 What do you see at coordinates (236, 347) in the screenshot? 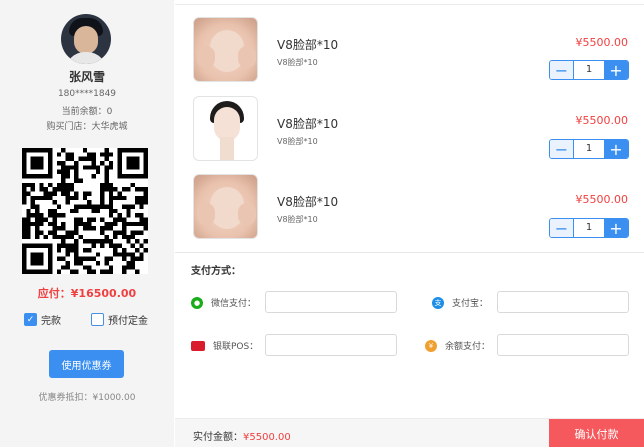
I see `unionpay-text: 银联POS：` at bounding box center [236, 347].